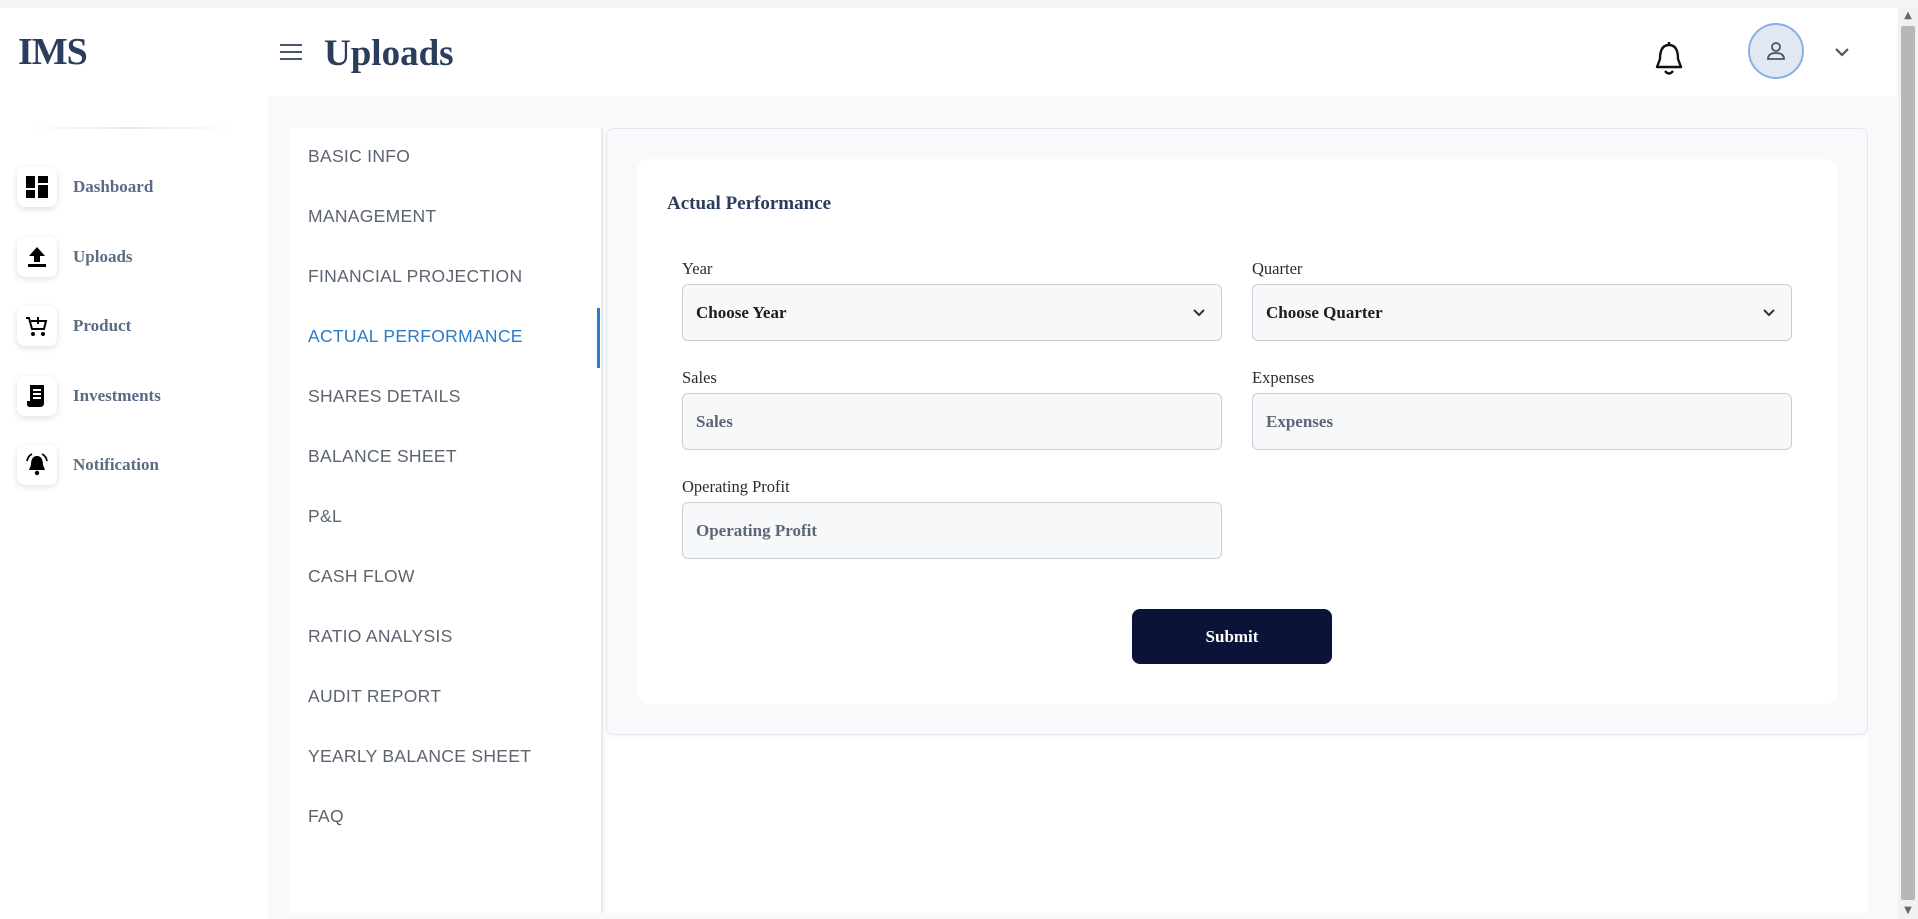 Image resolution: width=1918 pixels, height=919 pixels. What do you see at coordinates (1283, 377) in the screenshot?
I see `expenses-label: Expenses` at bounding box center [1283, 377].